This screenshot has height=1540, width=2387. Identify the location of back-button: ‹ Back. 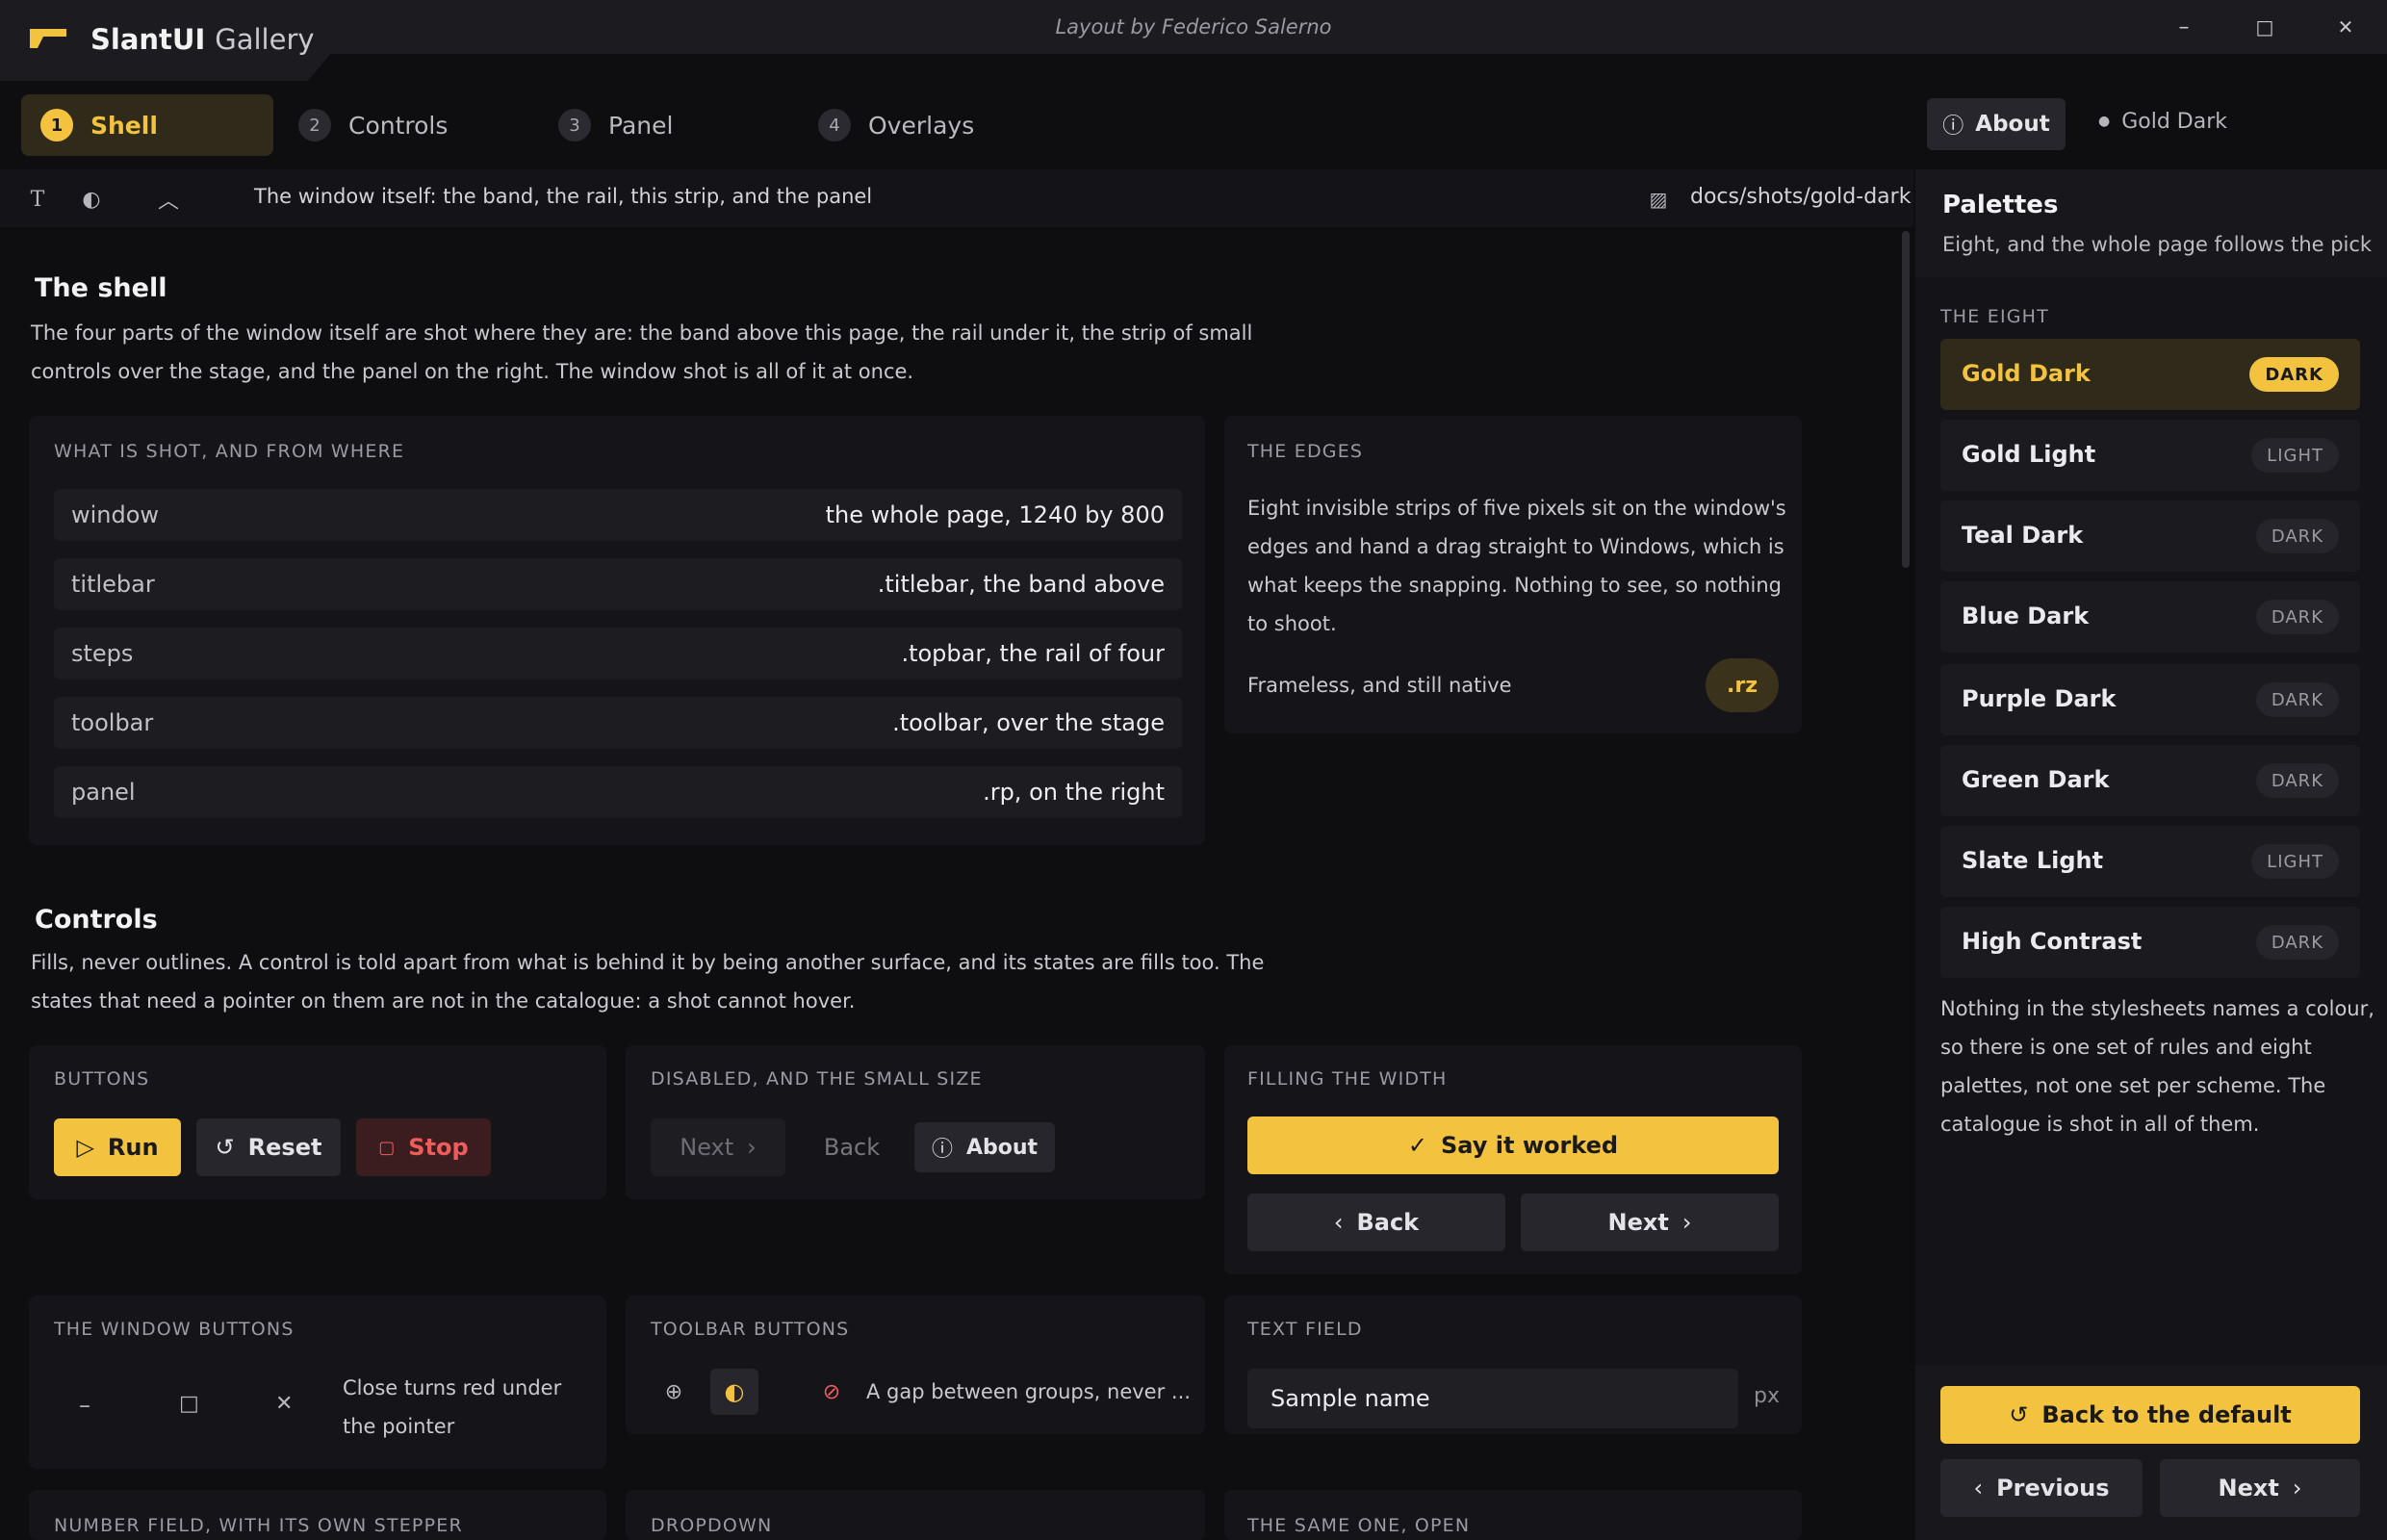
(1376, 1222).